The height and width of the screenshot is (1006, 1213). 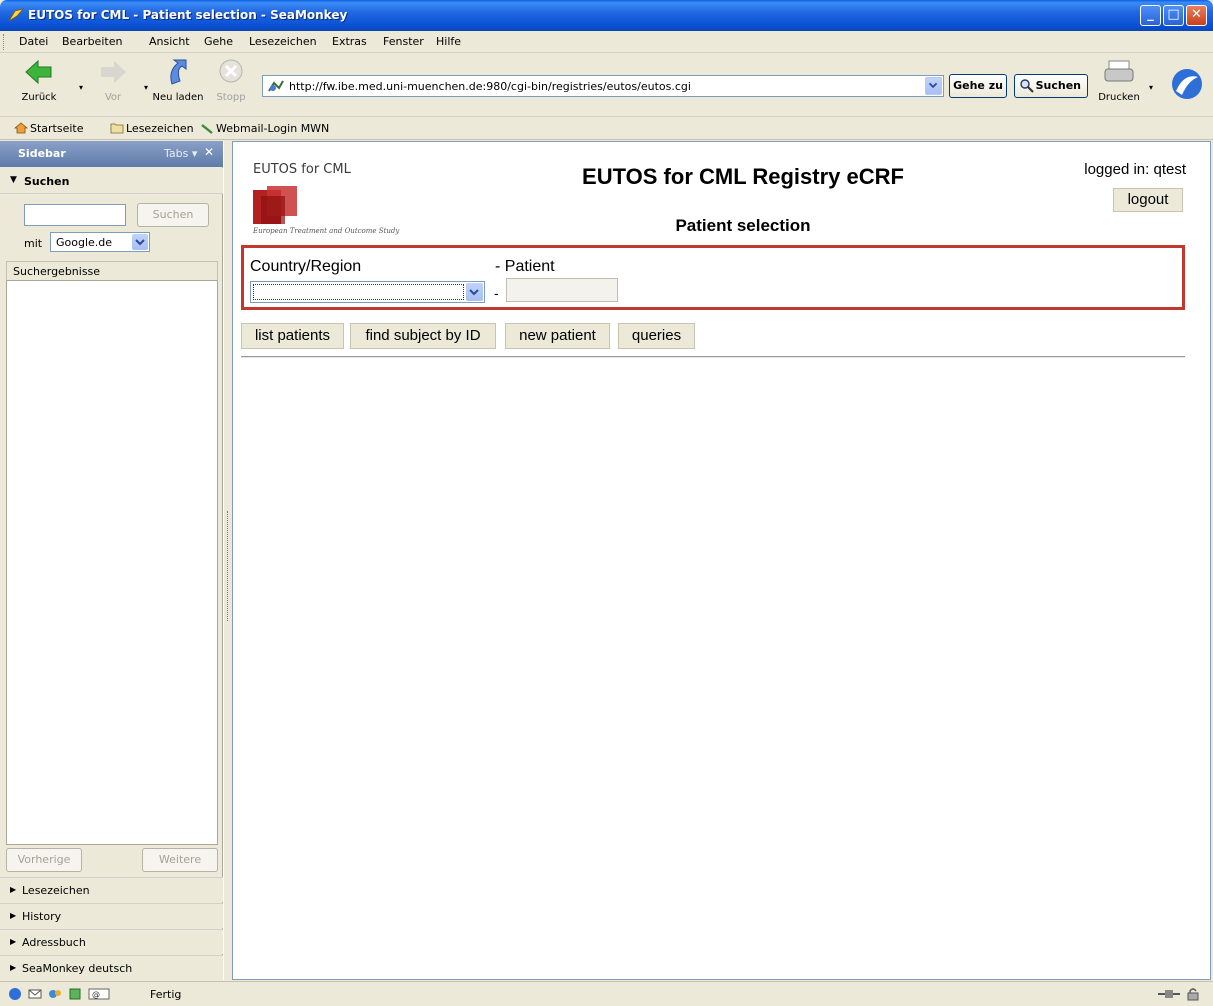 What do you see at coordinates (606, 993) in the screenshot?
I see `status-bar: @ Fertig` at bounding box center [606, 993].